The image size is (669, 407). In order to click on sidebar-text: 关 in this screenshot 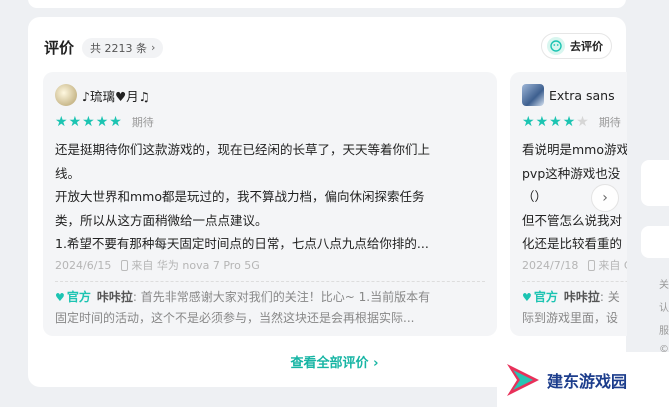, I will do `click(664, 285)`.